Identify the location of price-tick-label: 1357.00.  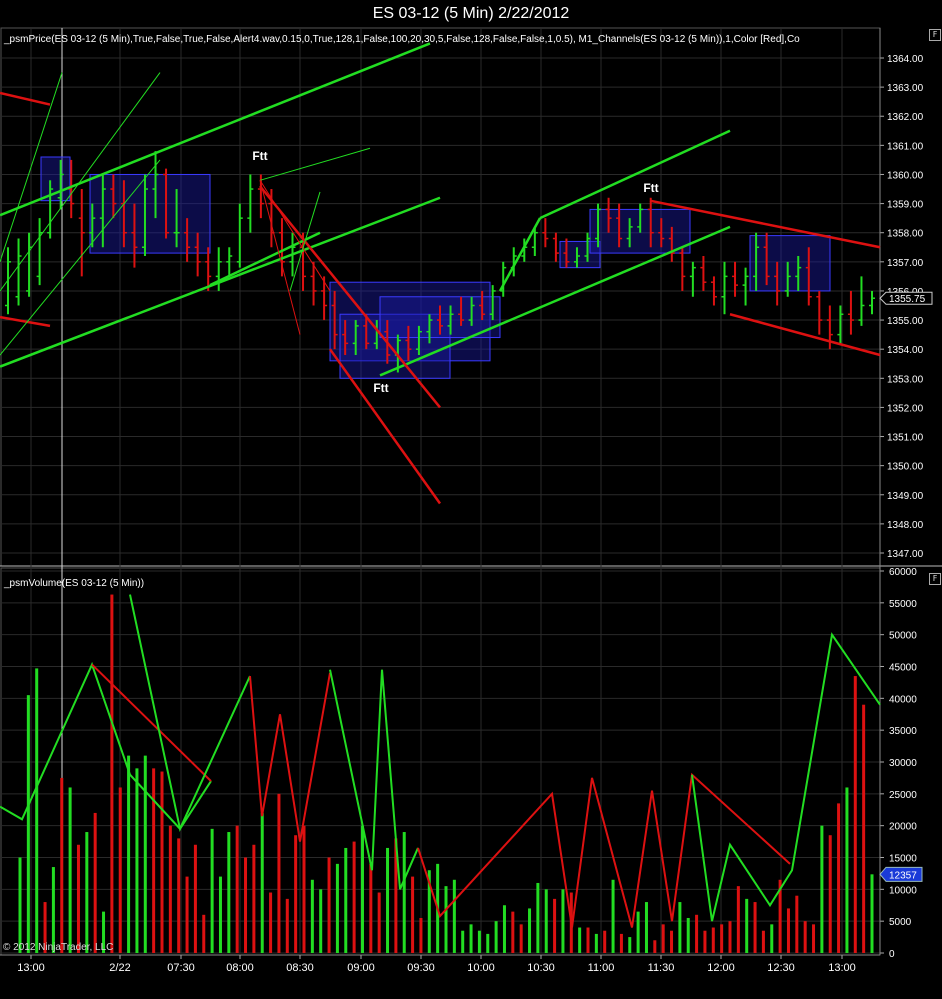
(905, 263).